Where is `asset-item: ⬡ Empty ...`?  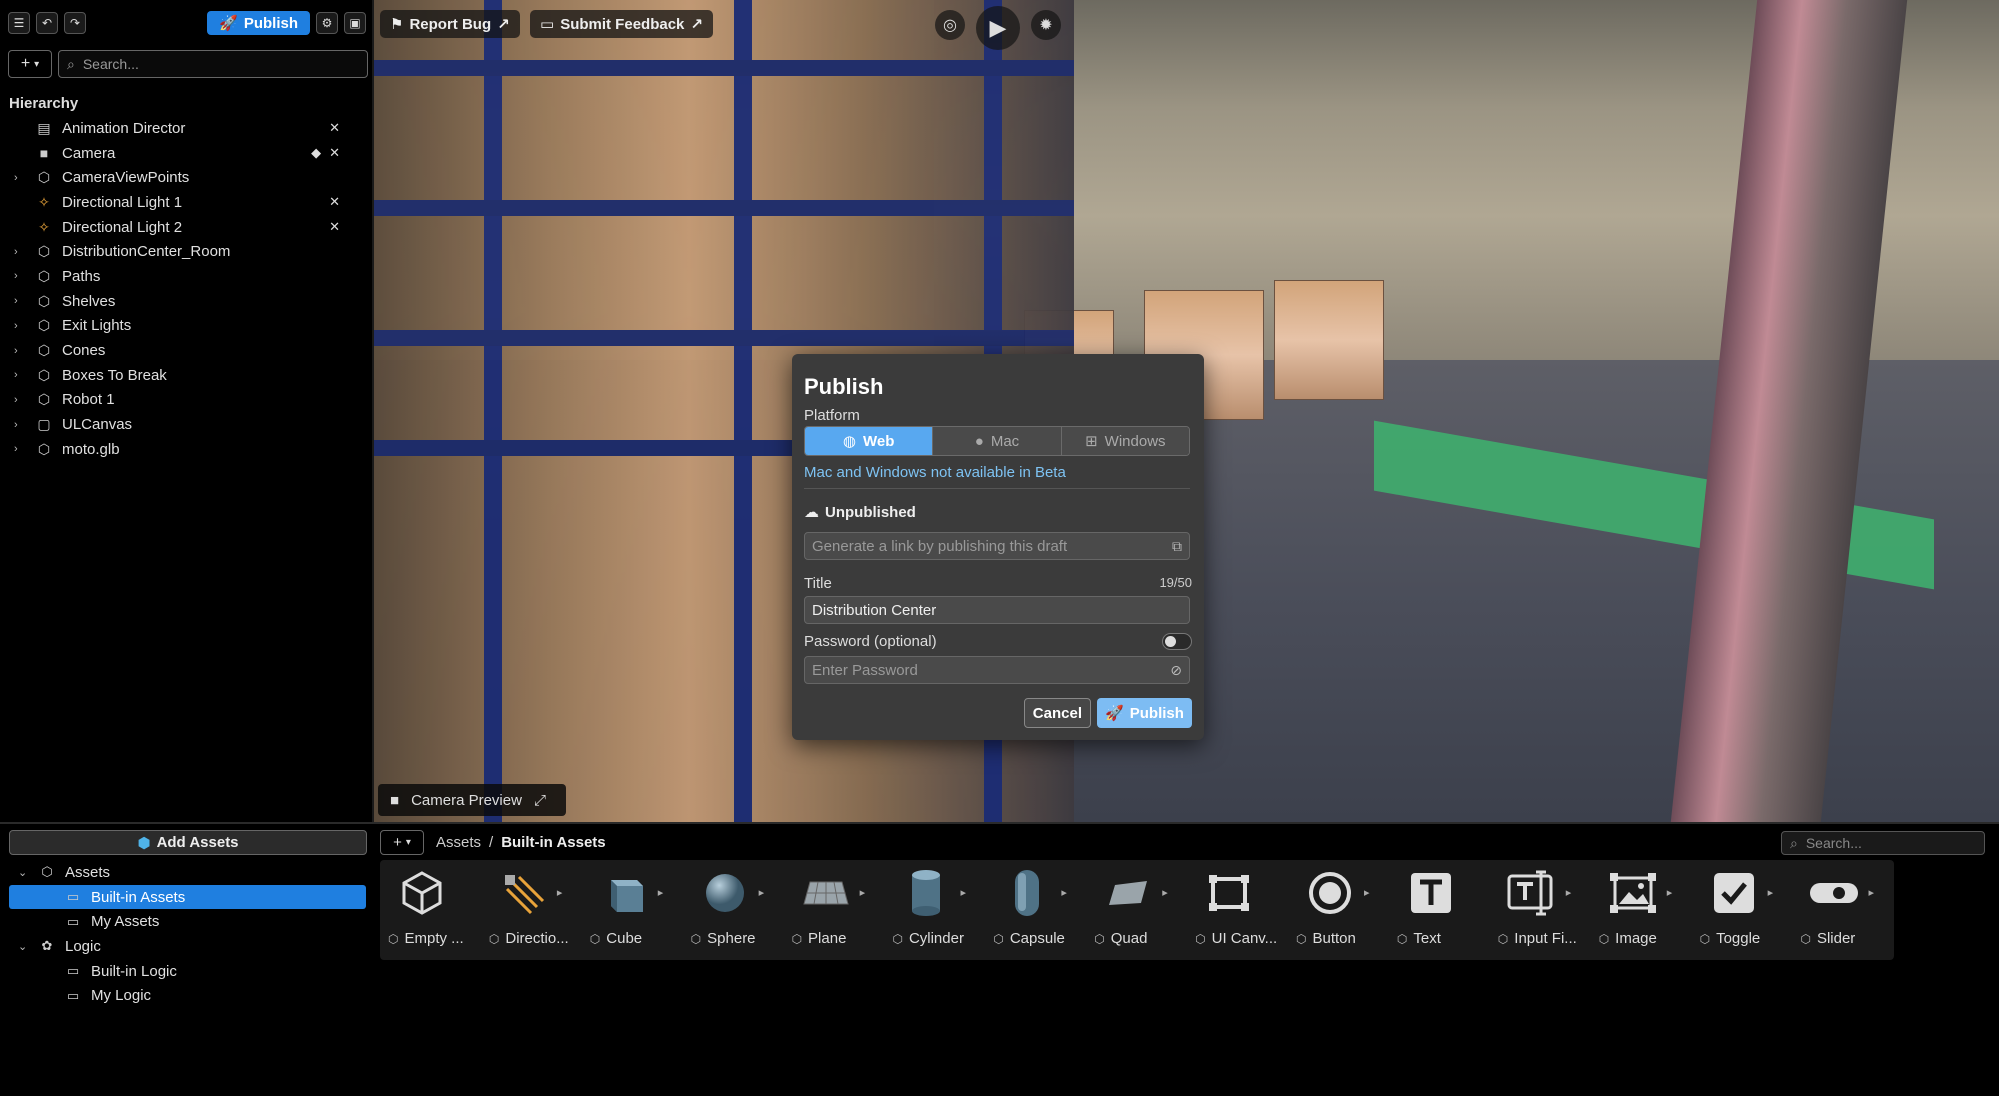
asset-item: ⬡ Empty ... is located at coordinates (430, 910).